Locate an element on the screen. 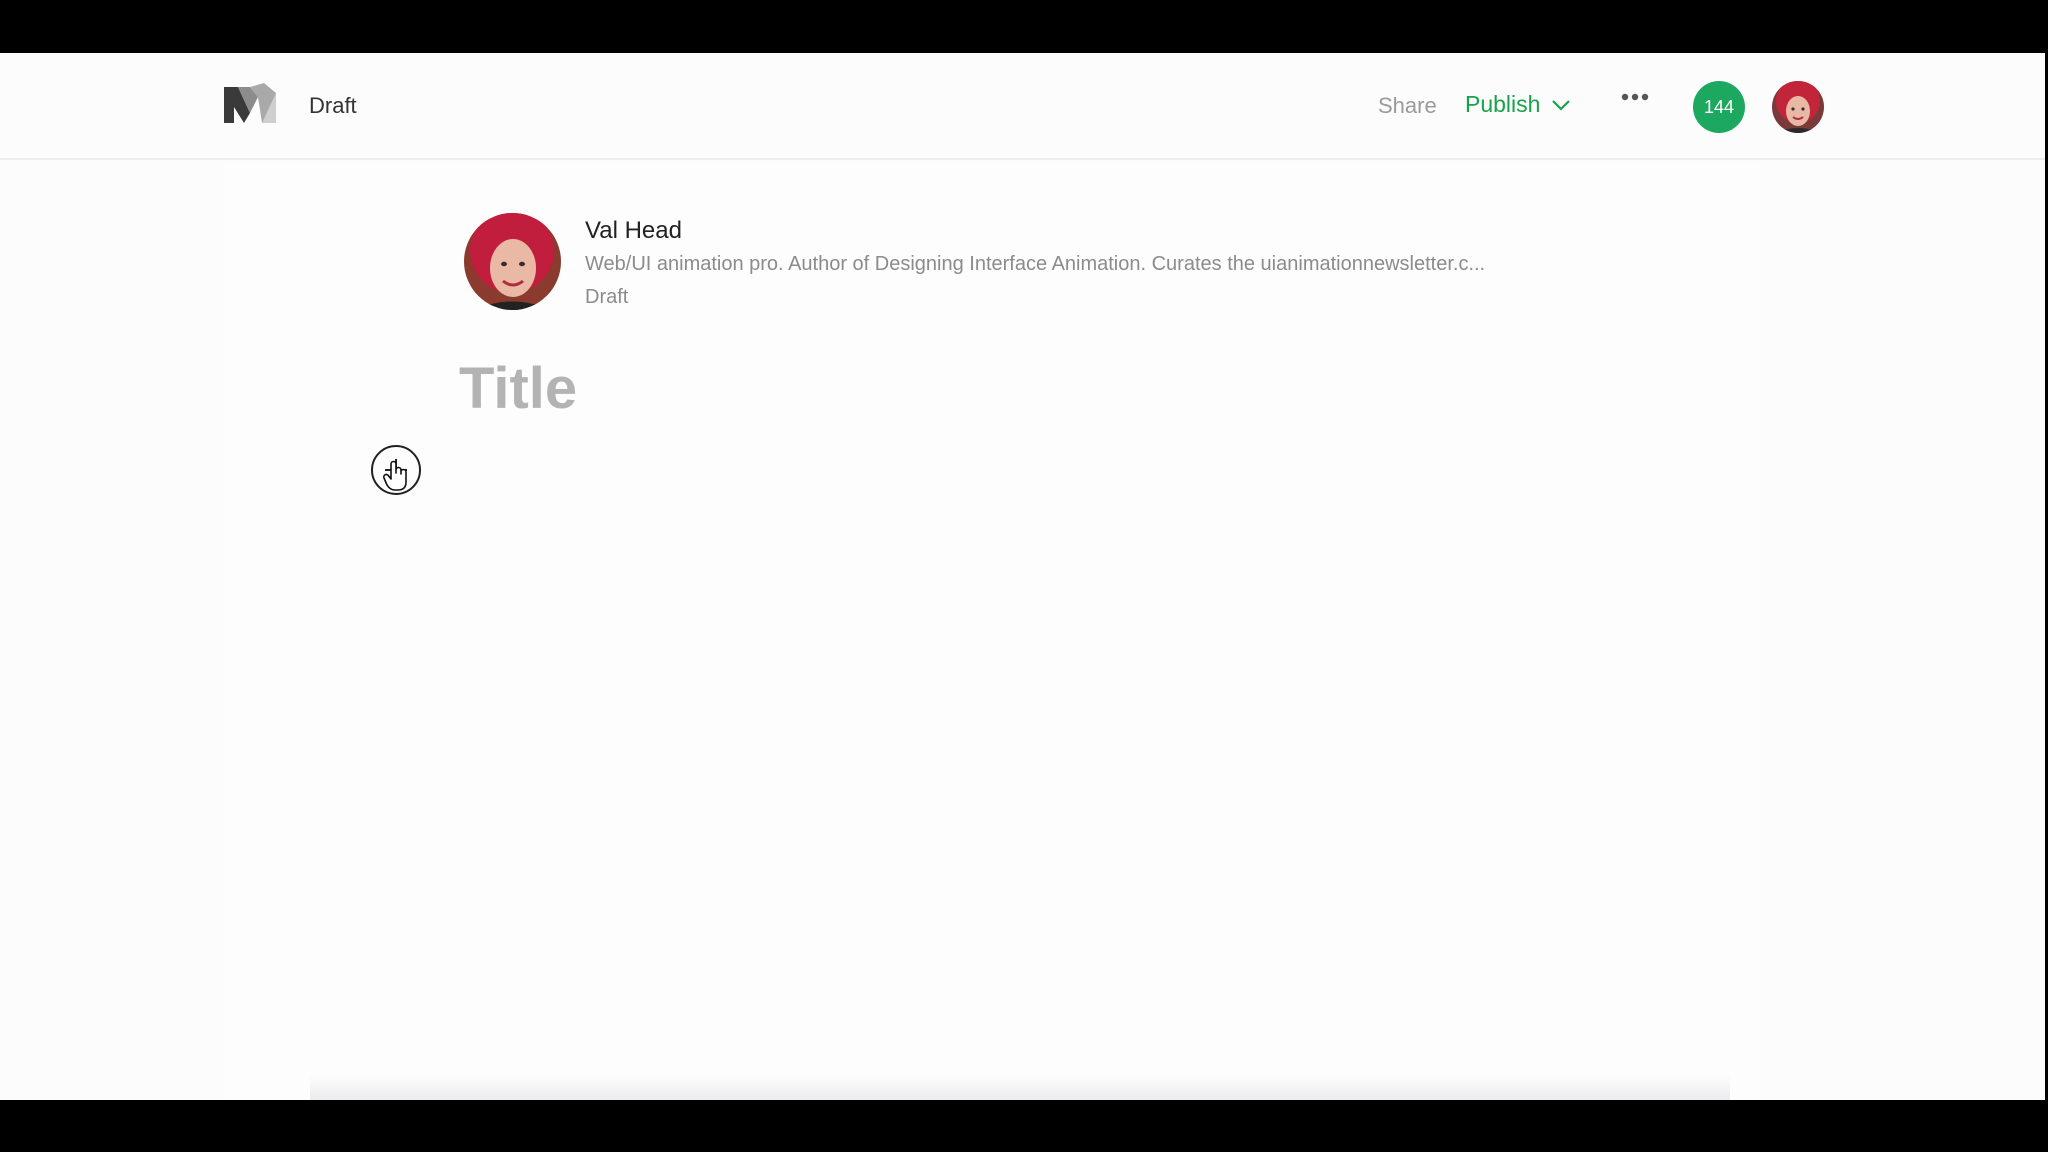  author-name: Val Head is located at coordinates (633, 231).